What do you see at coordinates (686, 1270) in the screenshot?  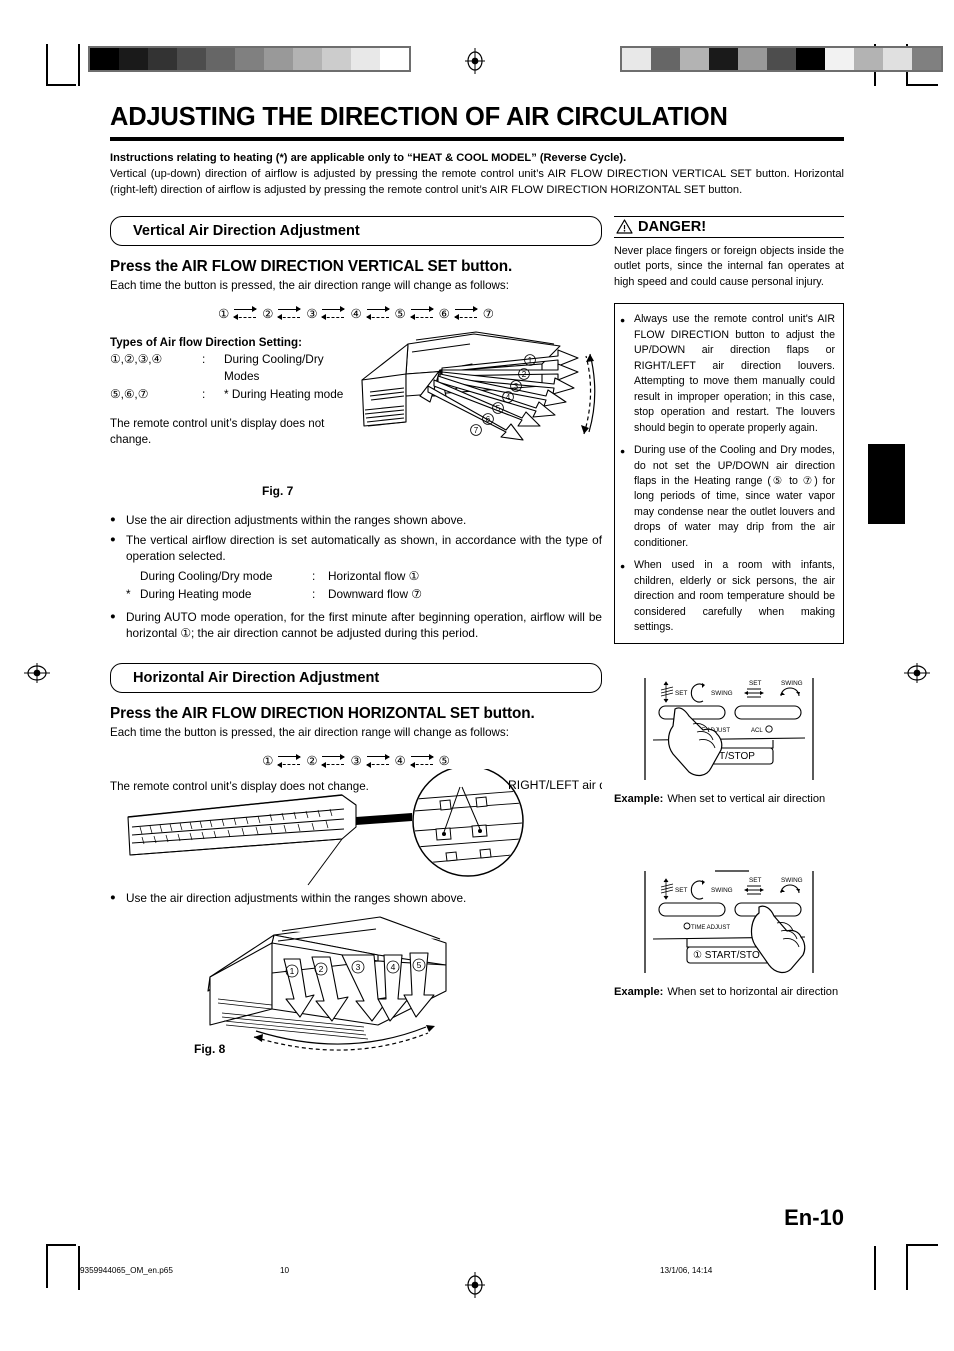 I see `footer-date: 13/1/06, 14:14` at bounding box center [686, 1270].